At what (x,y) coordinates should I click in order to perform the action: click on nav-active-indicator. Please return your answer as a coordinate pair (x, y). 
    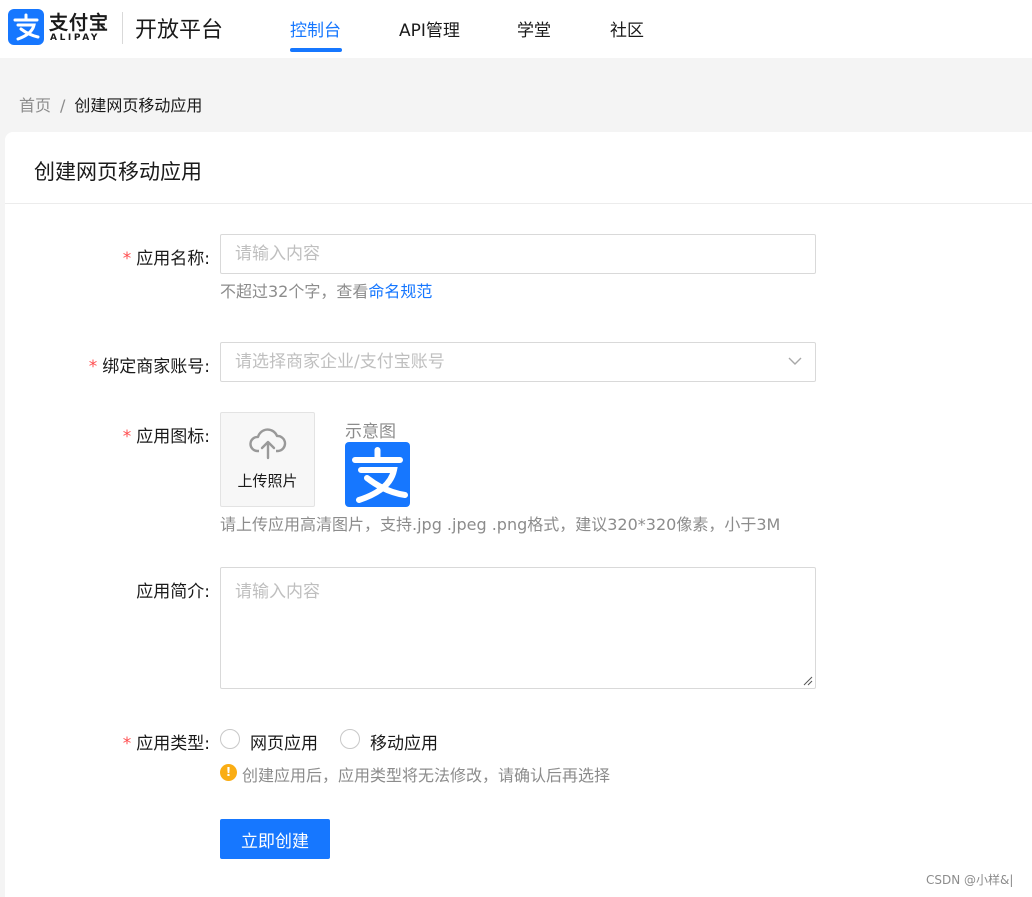
    Looking at the image, I should click on (316, 50).